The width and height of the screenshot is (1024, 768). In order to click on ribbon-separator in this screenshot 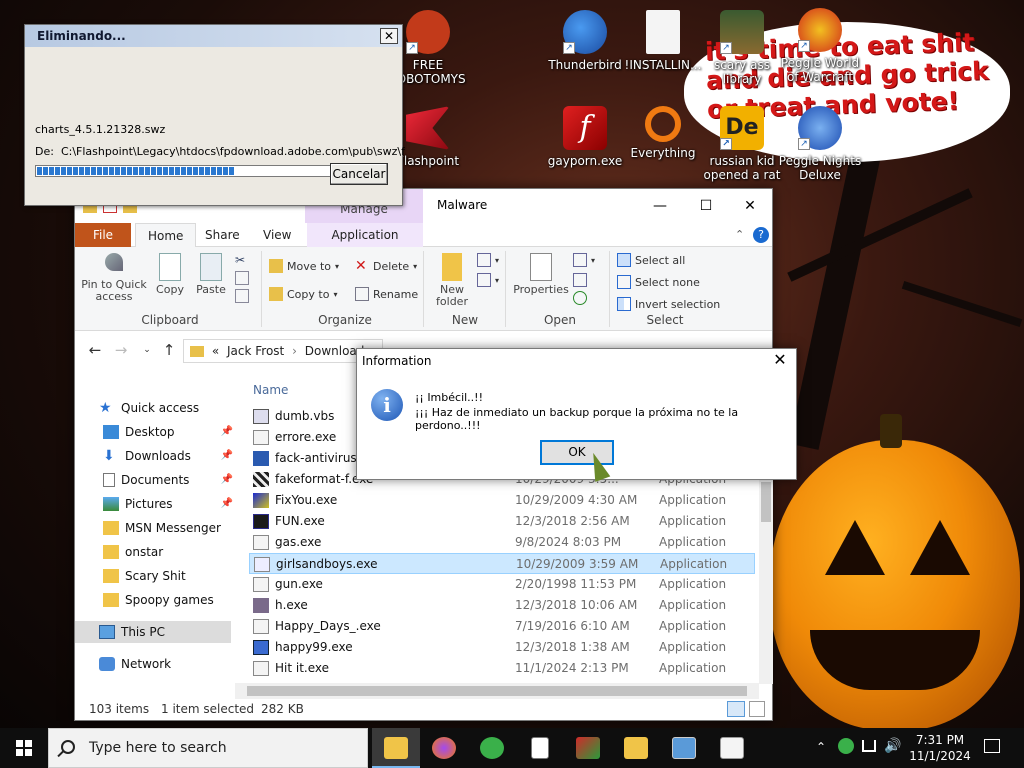, I will do `click(261, 289)`.